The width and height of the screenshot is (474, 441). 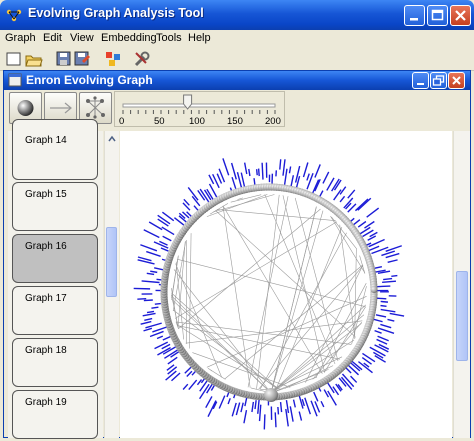 I want to click on minimize-button, so click(x=414, y=15).